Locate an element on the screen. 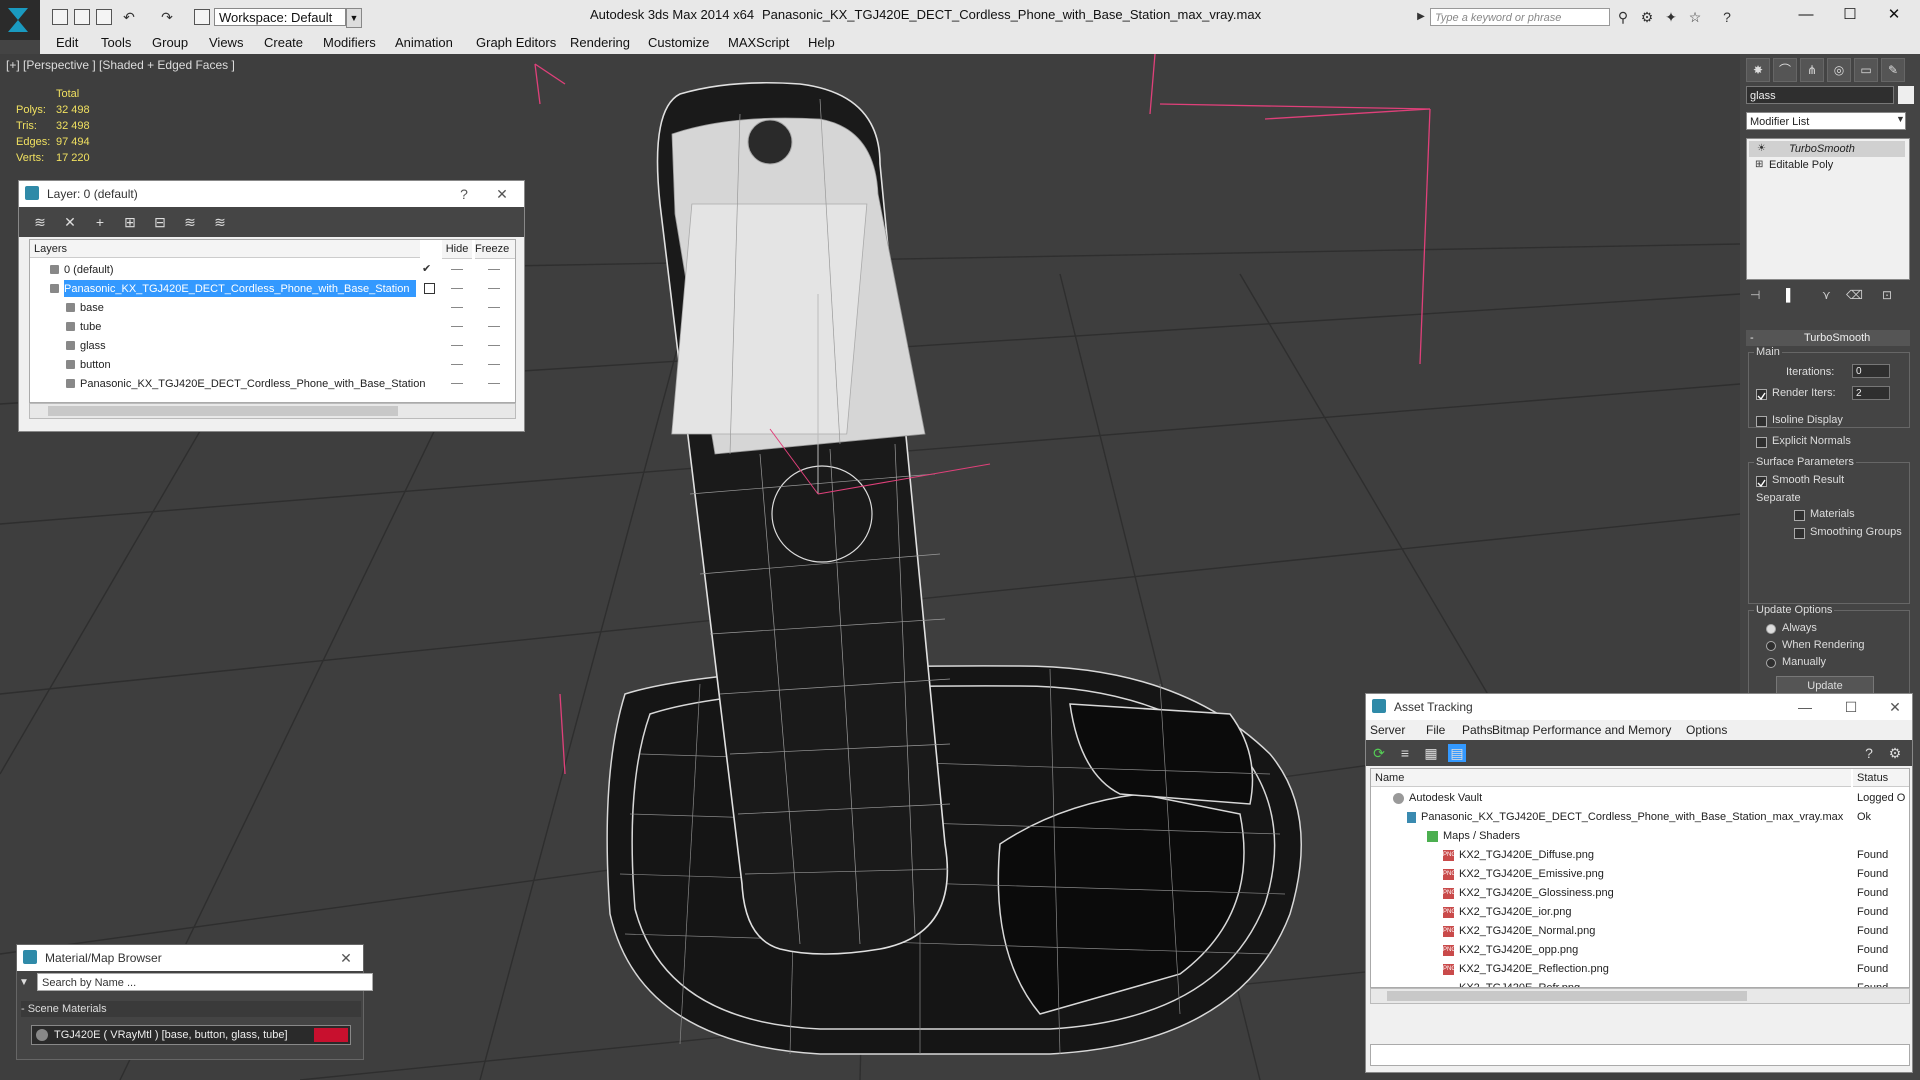  asset-minimize-icon: — is located at coordinates (1805, 707).